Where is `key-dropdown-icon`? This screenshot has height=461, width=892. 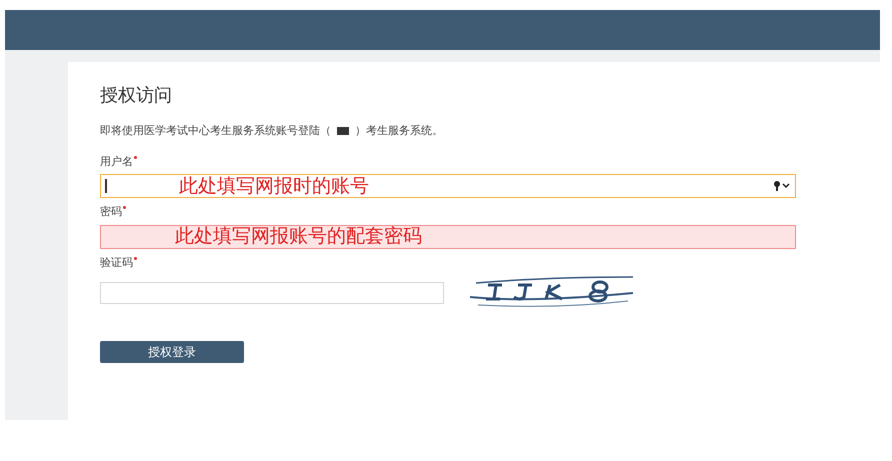 key-dropdown-icon is located at coordinates (782, 186).